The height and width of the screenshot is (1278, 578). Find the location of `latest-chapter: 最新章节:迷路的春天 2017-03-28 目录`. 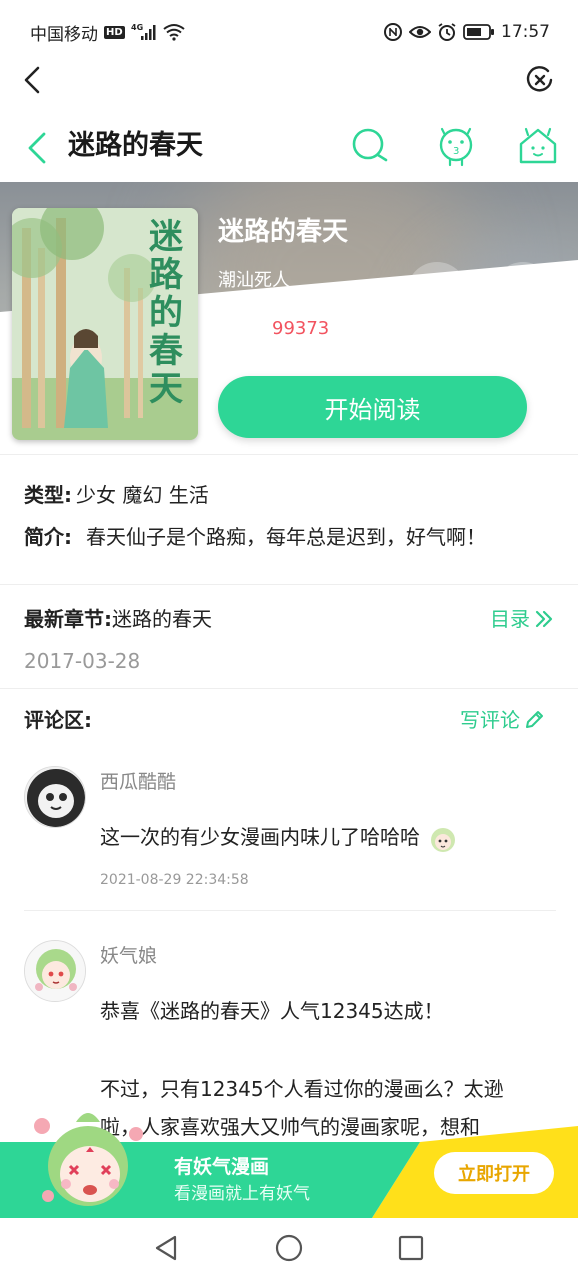

latest-chapter: 最新章节:迷路的春天 2017-03-28 目录 is located at coordinates (289, 640).